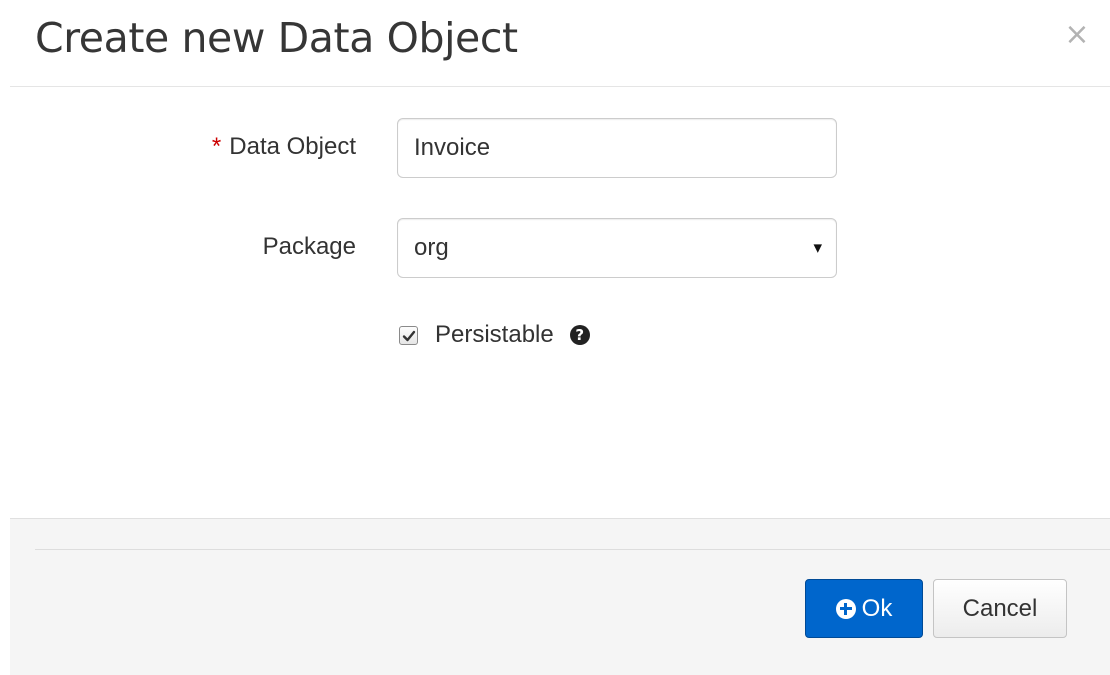  I want to click on persistable-label: Persistable, so click(494, 334).